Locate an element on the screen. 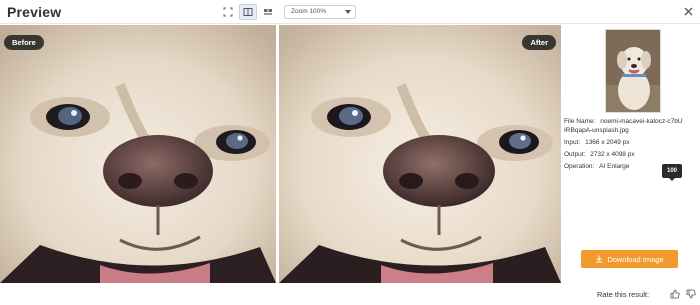  output-row: Output: 2732 x 4098 px is located at coordinates (632, 154).